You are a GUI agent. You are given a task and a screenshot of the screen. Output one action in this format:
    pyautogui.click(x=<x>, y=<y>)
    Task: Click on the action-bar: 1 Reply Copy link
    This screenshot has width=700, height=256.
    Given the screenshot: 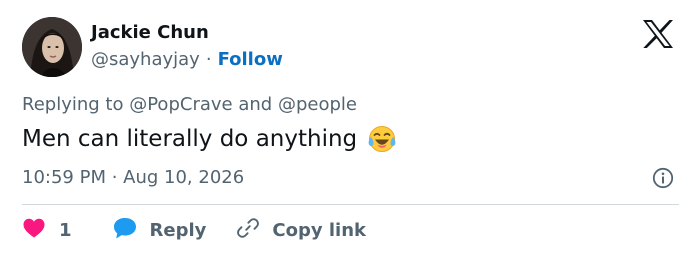 What is the action you would take?
    pyautogui.click(x=194, y=230)
    